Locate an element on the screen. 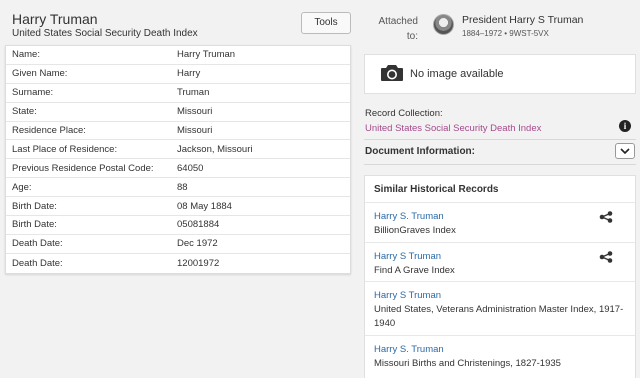  fact-row: Given Name: Harry is located at coordinates (178, 74).